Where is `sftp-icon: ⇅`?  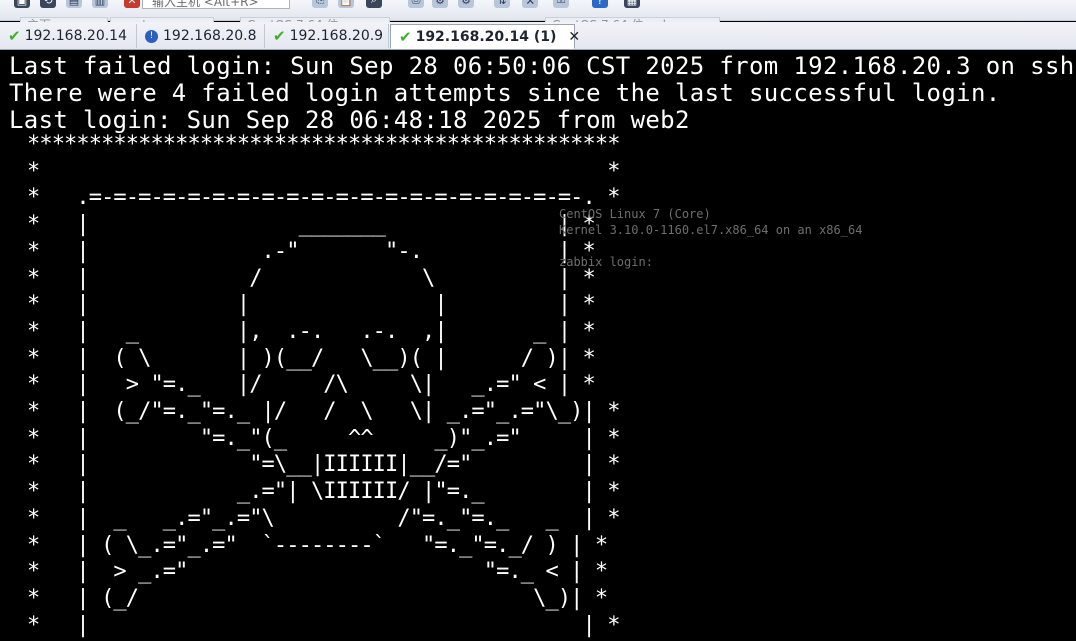 sftp-icon: ⇅ is located at coordinates (502, 4).